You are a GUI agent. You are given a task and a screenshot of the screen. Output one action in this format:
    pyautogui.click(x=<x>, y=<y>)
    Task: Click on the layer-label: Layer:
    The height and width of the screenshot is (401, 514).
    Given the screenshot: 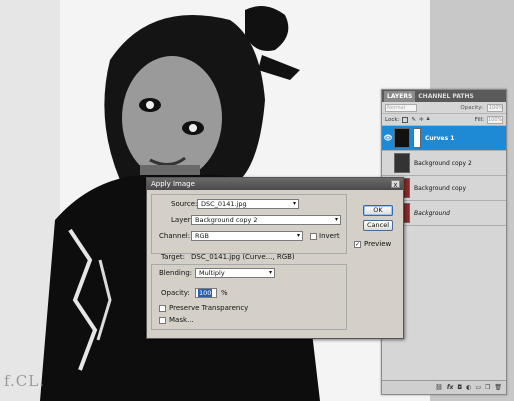 What is the action you would take?
    pyautogui.click(x=182, y=220)
    